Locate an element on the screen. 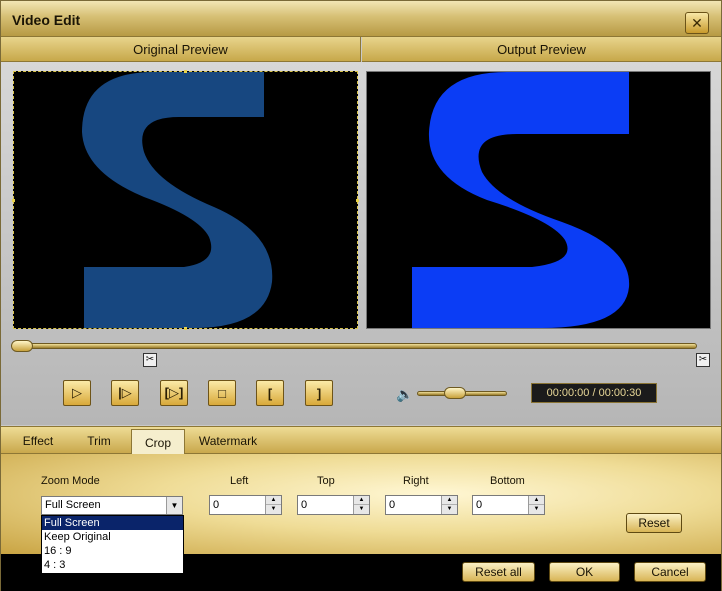  left-input: 0 ▲ ▼ is located at coordinates (245, 505).